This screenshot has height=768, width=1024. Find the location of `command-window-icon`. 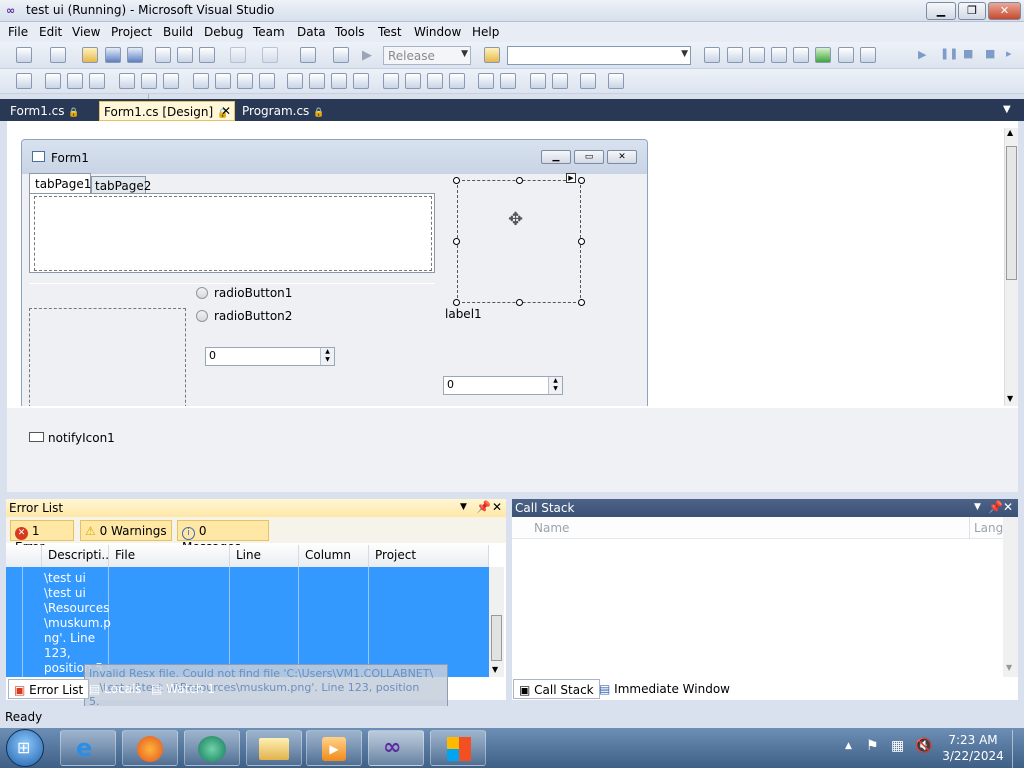

command-window-icon is located at coordinates (868, 55).